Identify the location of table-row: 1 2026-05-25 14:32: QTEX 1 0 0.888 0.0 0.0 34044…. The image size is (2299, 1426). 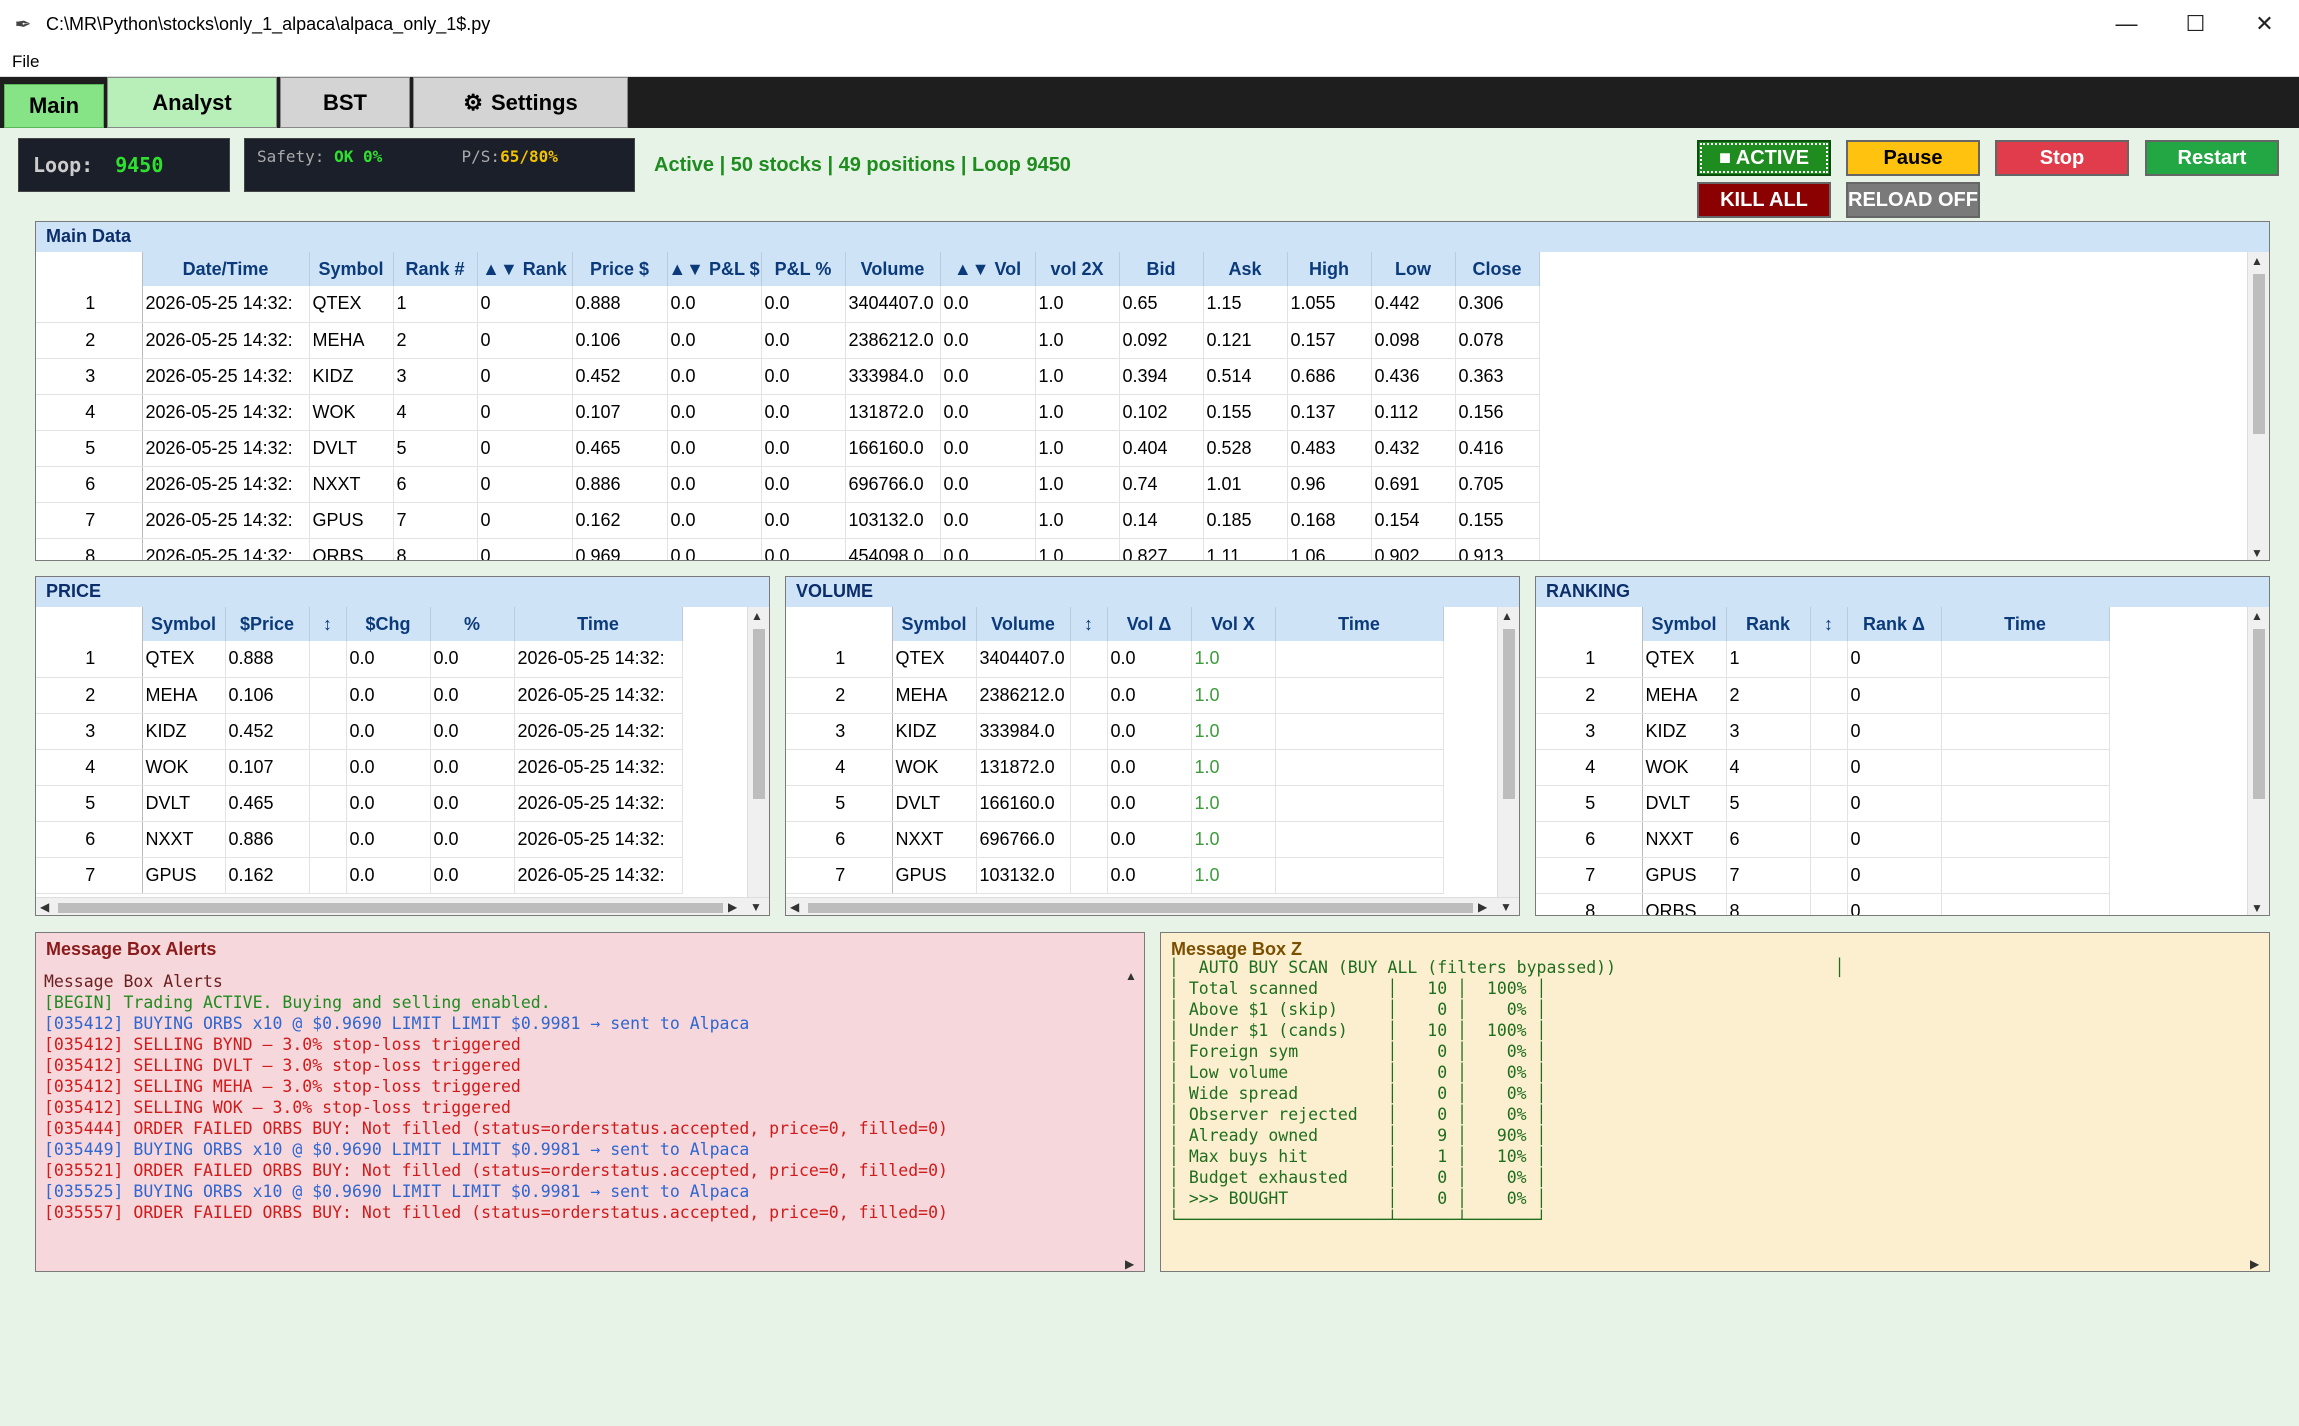
(788, 304).